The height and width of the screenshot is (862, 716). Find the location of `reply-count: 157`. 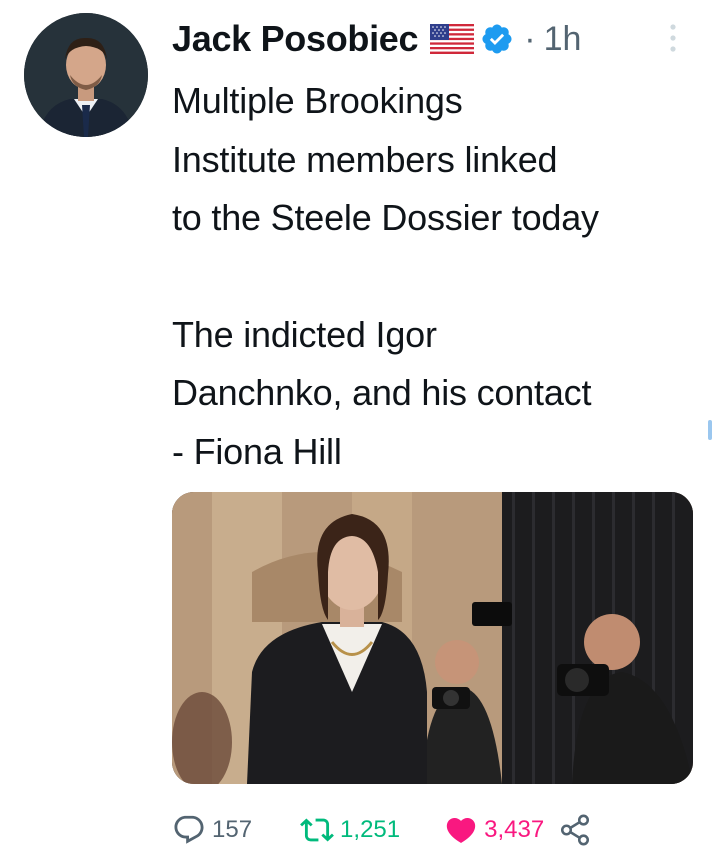

reply-count: 157 is located at coordinates (232, 829).